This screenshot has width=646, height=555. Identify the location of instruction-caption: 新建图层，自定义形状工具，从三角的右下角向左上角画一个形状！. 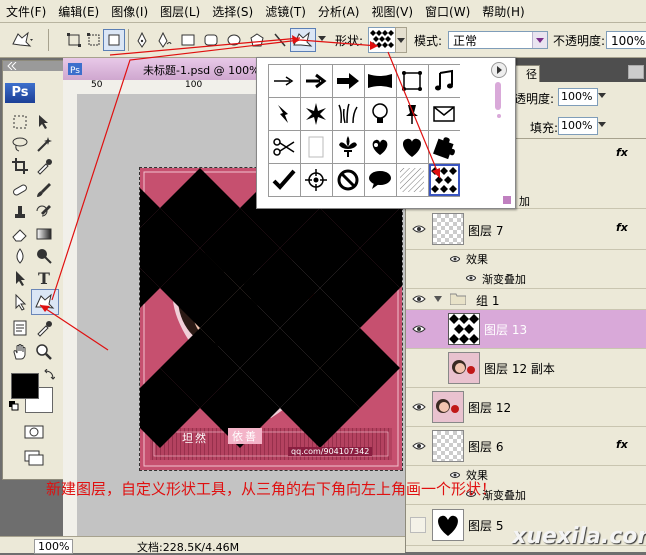
(271, 489).